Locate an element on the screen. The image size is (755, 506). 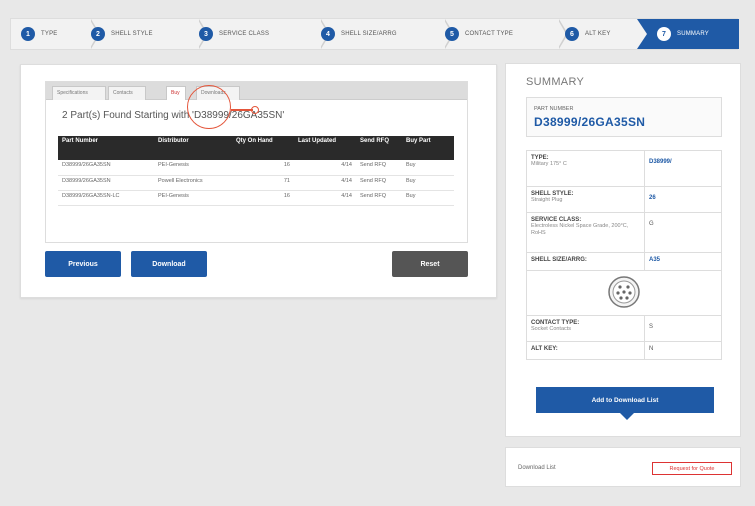
highlight-pointer-dot is located at coordinates (255, 110).